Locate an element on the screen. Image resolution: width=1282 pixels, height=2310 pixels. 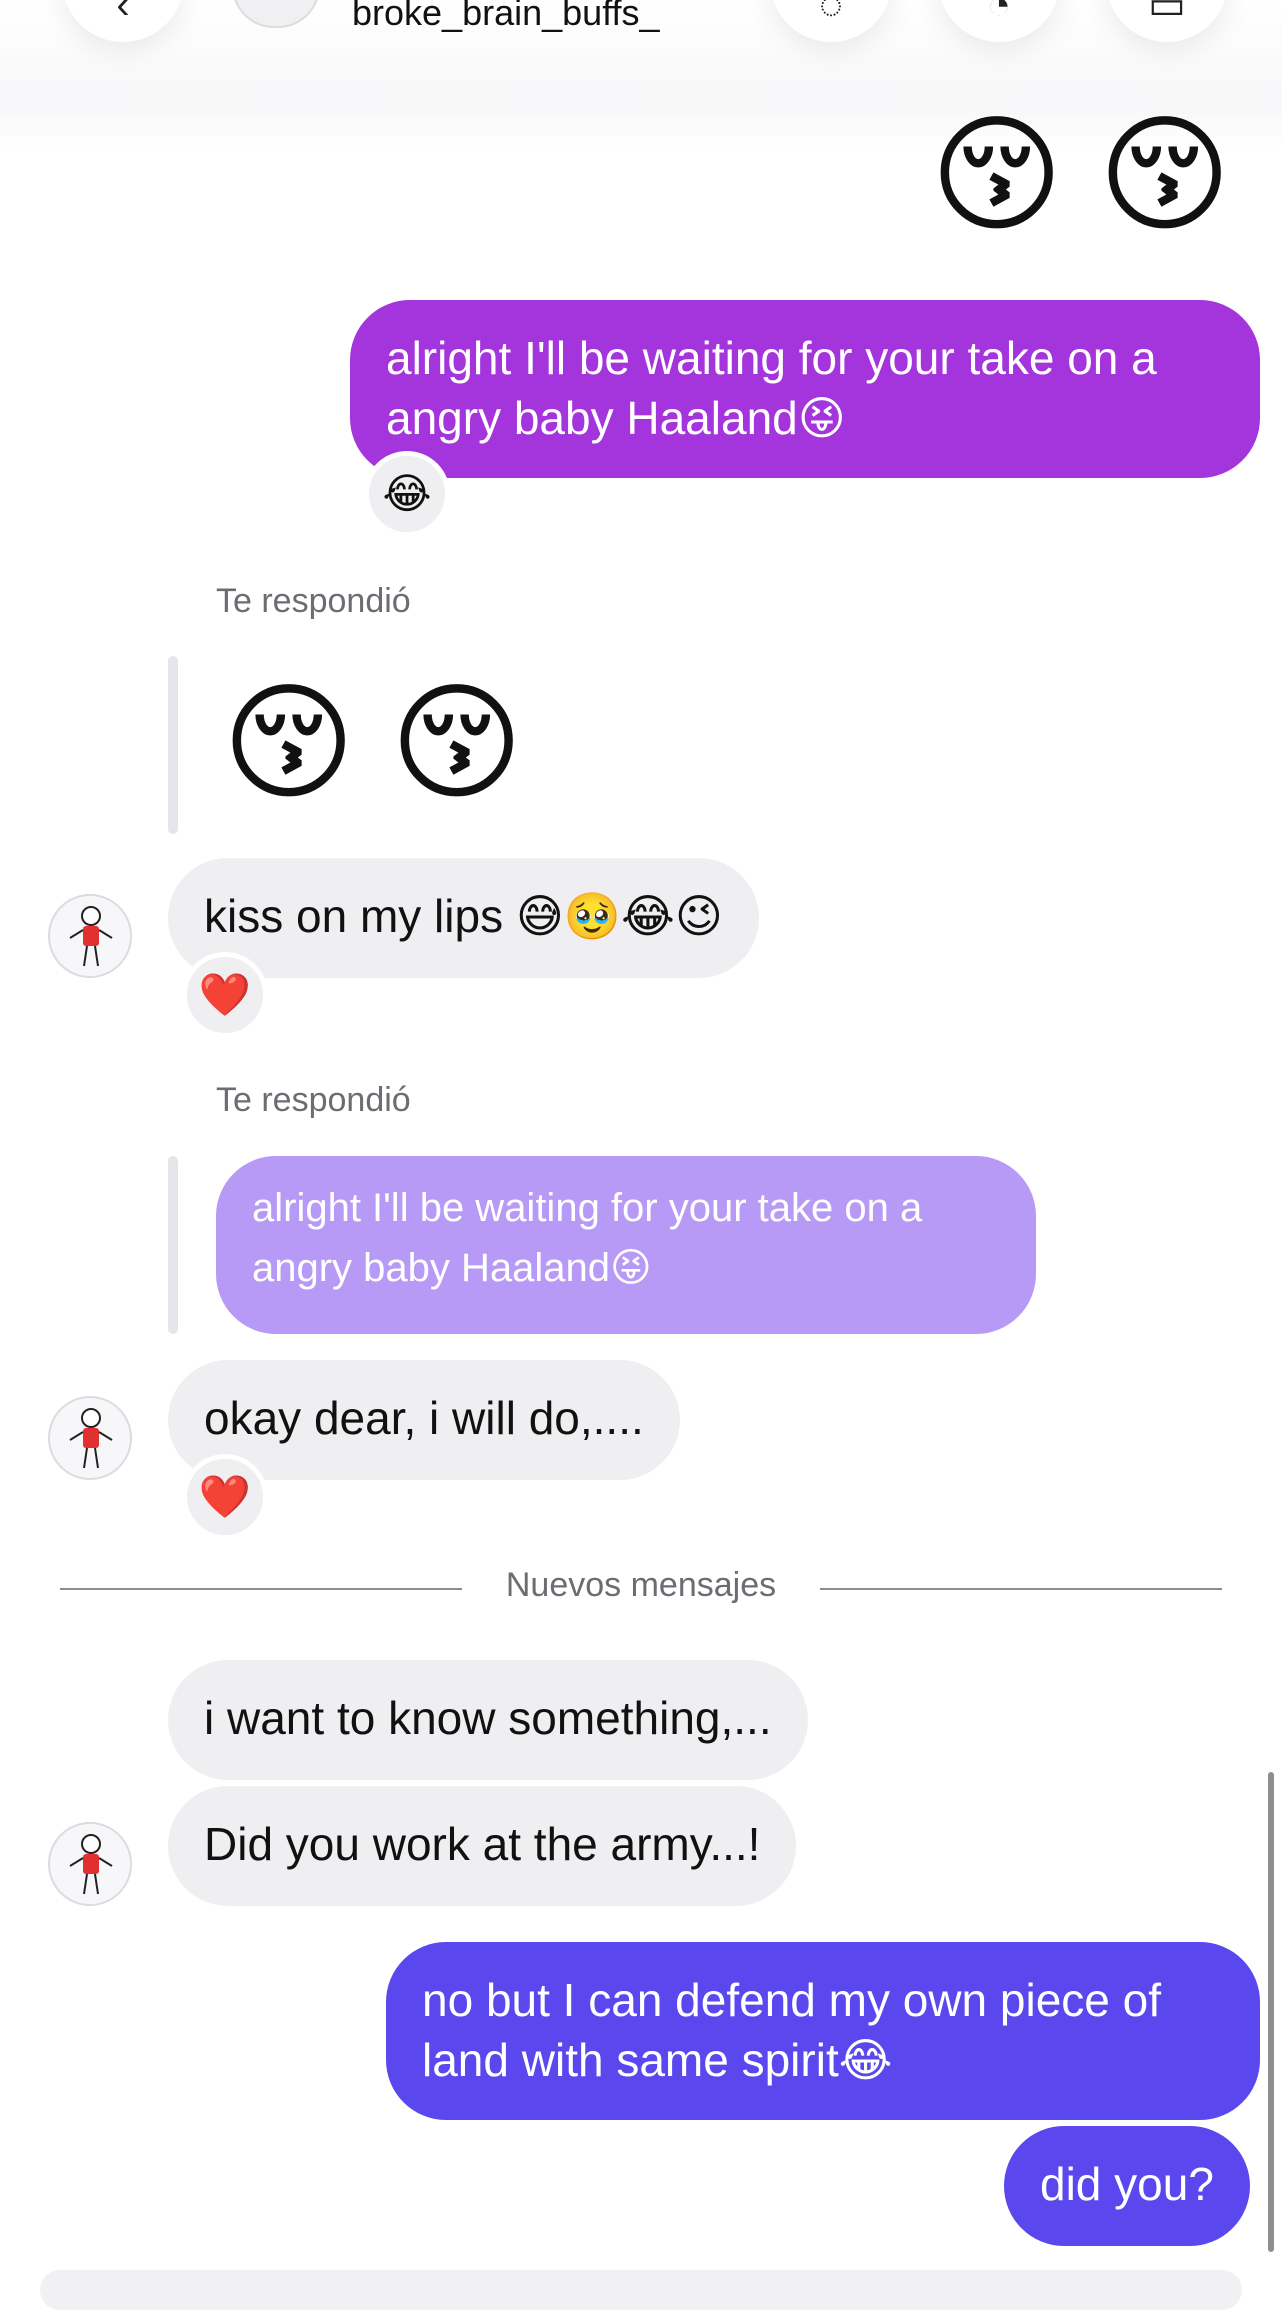
phone-icon: ◌ is located at coordinates (831, 13).